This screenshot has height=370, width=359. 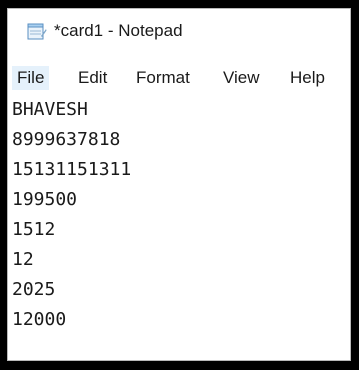 I want to click on text-line: 12, so click(x=23, y=259).